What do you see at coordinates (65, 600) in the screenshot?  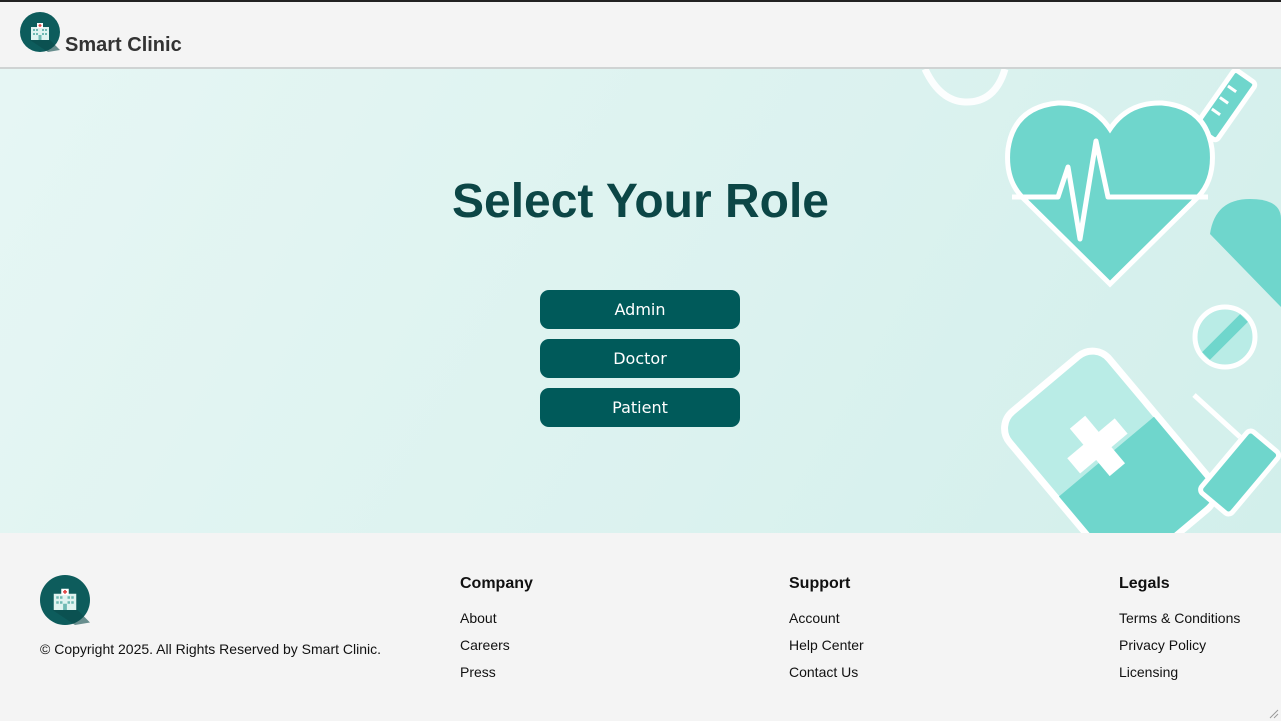 I see `footer-hospital-icon` at bounding box center [65, 600].